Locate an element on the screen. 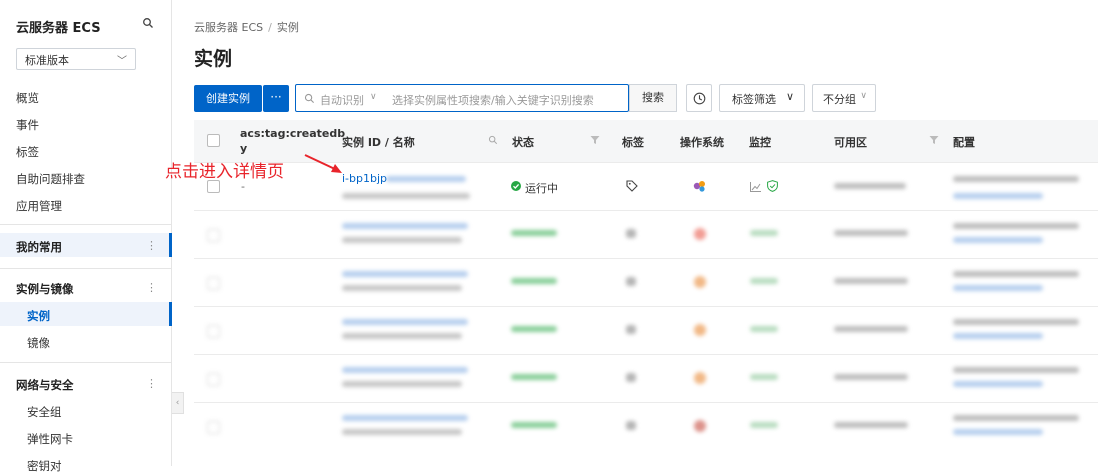 The height and width of the screenshot is (474, 1098). favorites-active-indicator is located at coordinates (170, 245).